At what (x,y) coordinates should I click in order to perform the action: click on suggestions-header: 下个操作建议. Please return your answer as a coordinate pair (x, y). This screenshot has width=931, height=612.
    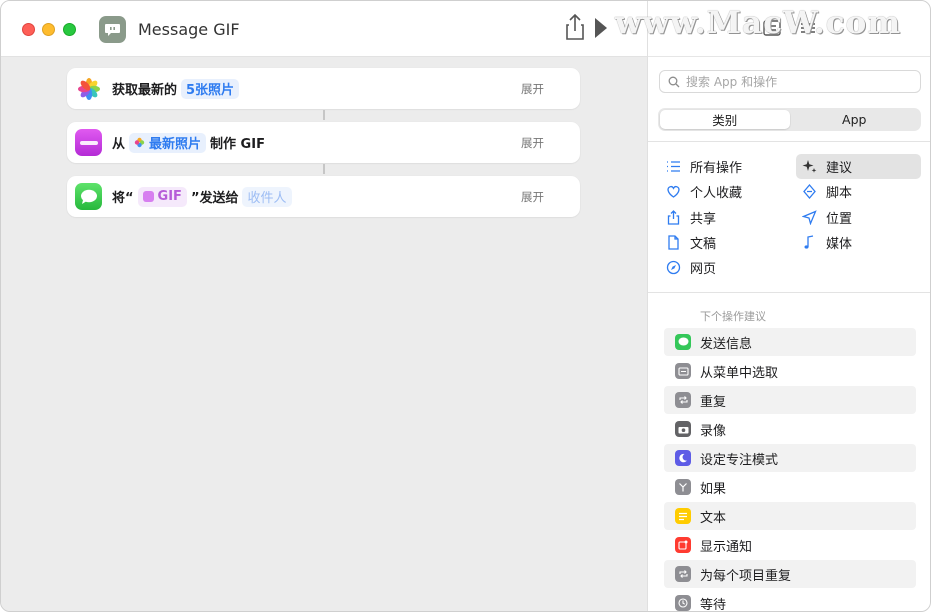
    Looking at the image, I should click on (733, 316).